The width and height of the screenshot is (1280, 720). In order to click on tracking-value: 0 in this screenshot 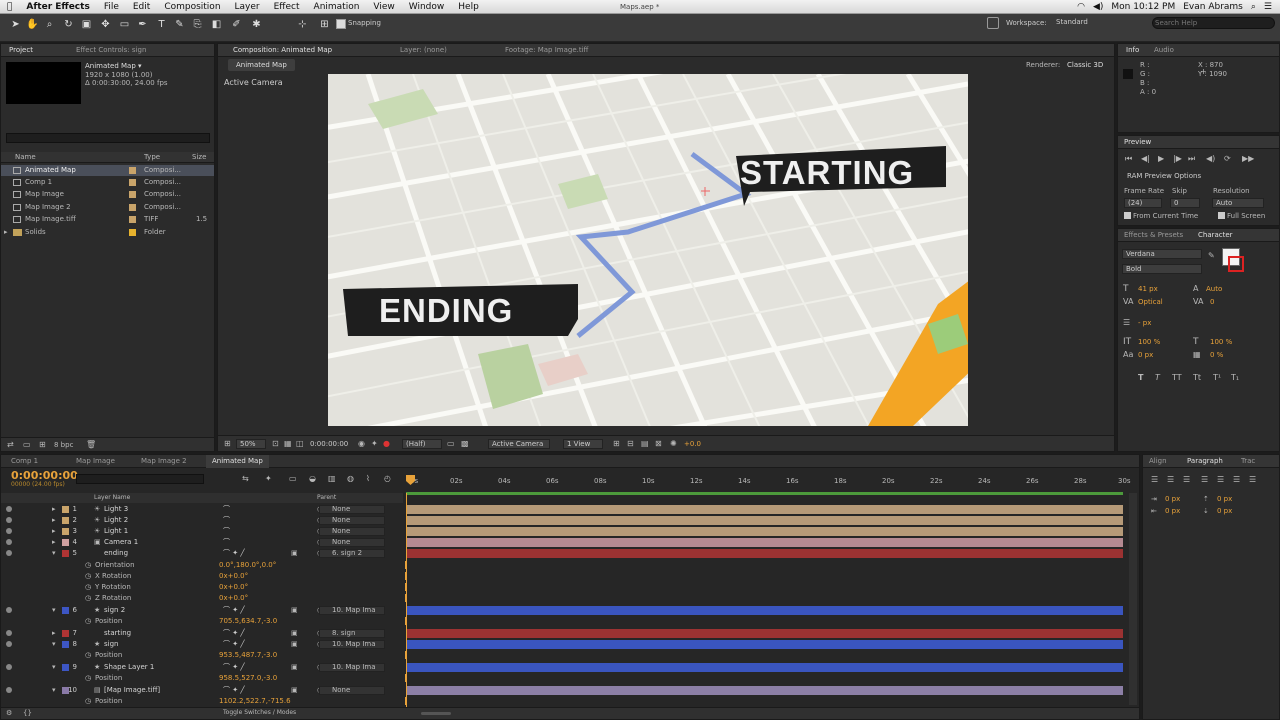, I will do `click(1212, 302)`.